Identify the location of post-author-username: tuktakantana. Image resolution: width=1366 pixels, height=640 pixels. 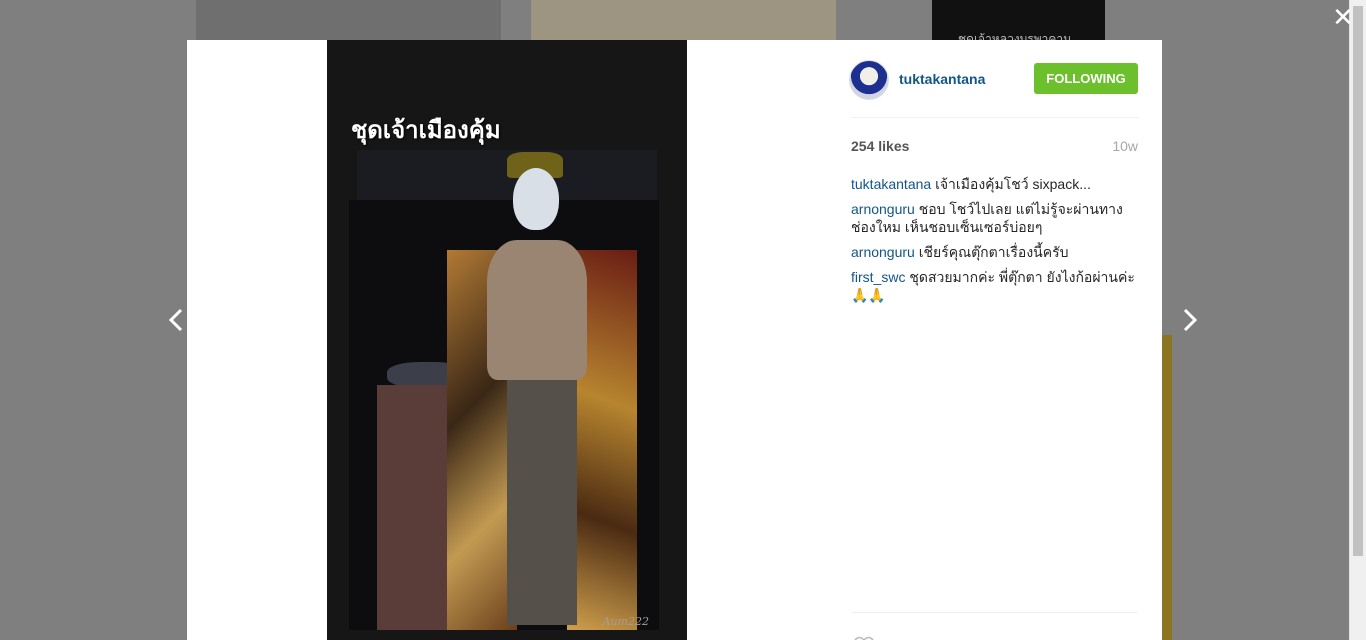
(942, 79).